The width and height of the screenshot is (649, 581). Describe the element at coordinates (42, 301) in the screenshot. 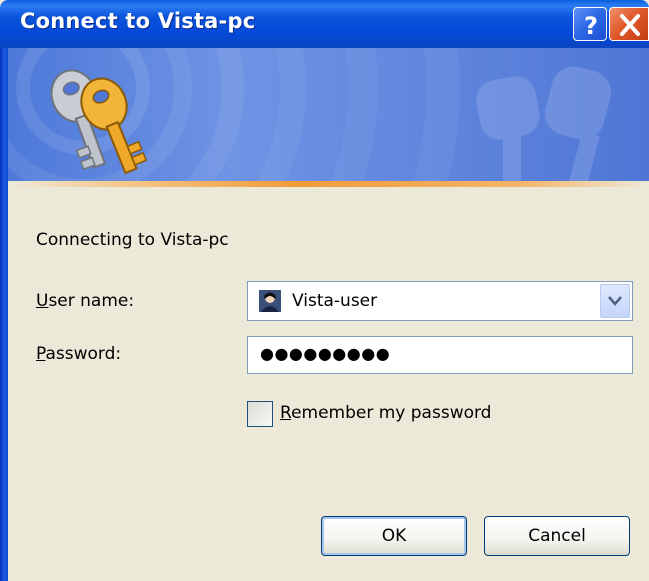

I see `username-mnemonic: U` at that location.